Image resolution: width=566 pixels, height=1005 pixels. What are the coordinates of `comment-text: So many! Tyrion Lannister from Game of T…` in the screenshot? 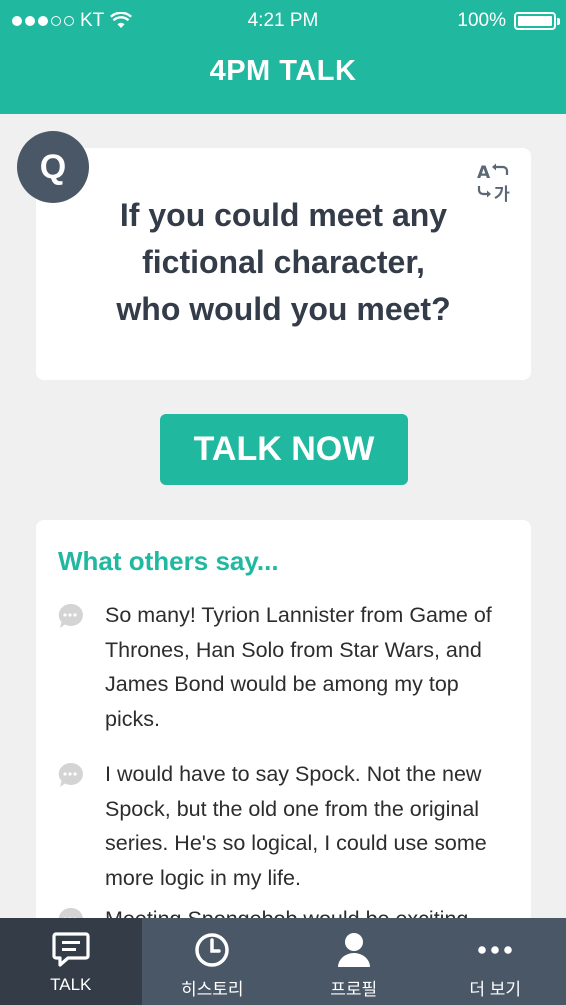 It's located at (298, 667).